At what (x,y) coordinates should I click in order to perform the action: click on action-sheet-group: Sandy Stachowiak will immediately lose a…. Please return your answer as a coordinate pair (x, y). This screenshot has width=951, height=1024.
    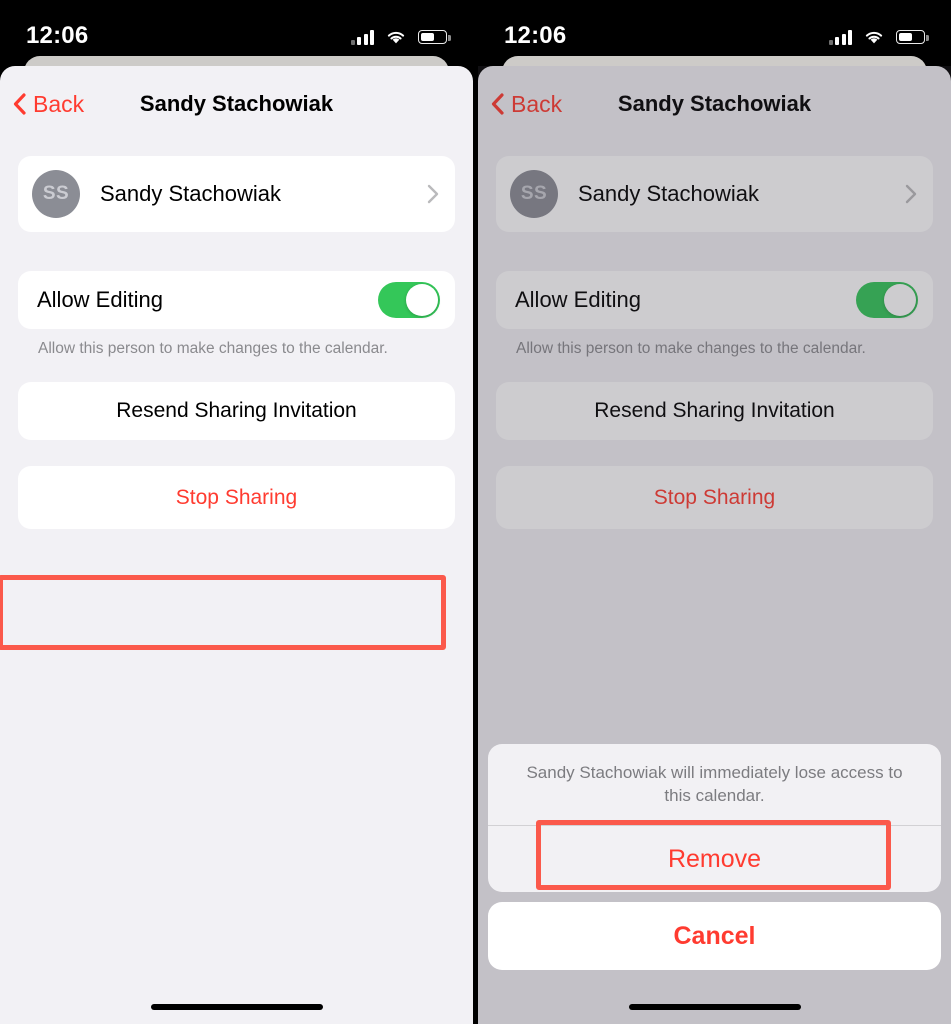
    Looking at the image, I should click on (714, 818).